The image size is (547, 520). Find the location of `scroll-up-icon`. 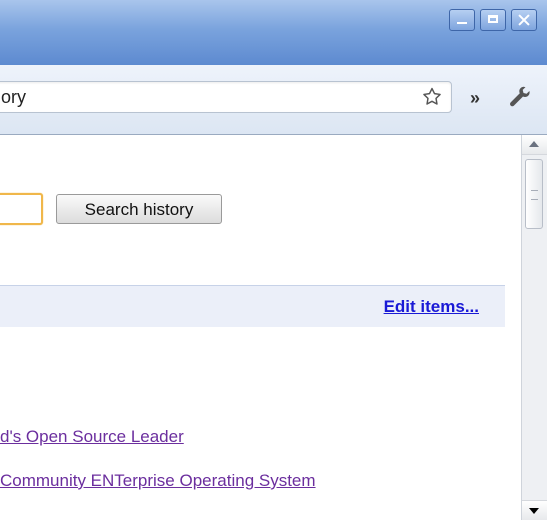

scroll-up-icon is located at coordinates (534, 145).